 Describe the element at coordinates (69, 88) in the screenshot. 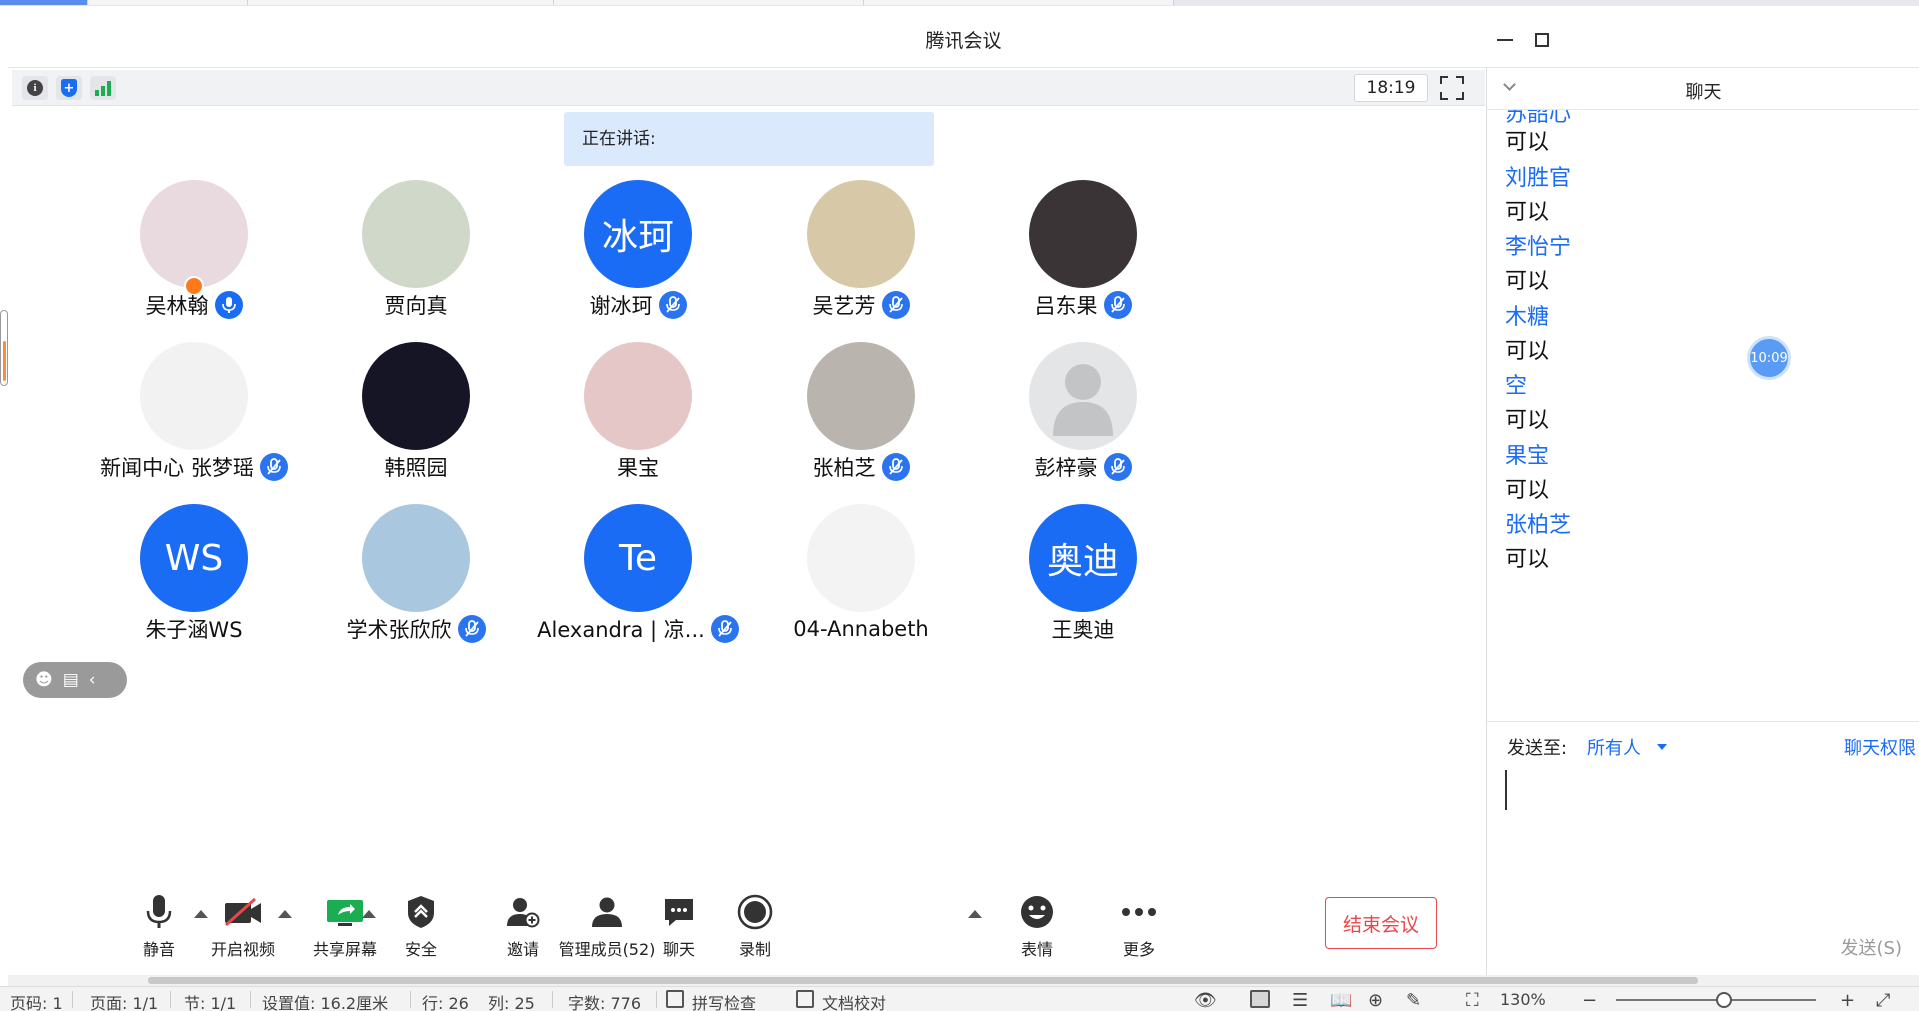

I see `security-status-button: +` at that location.